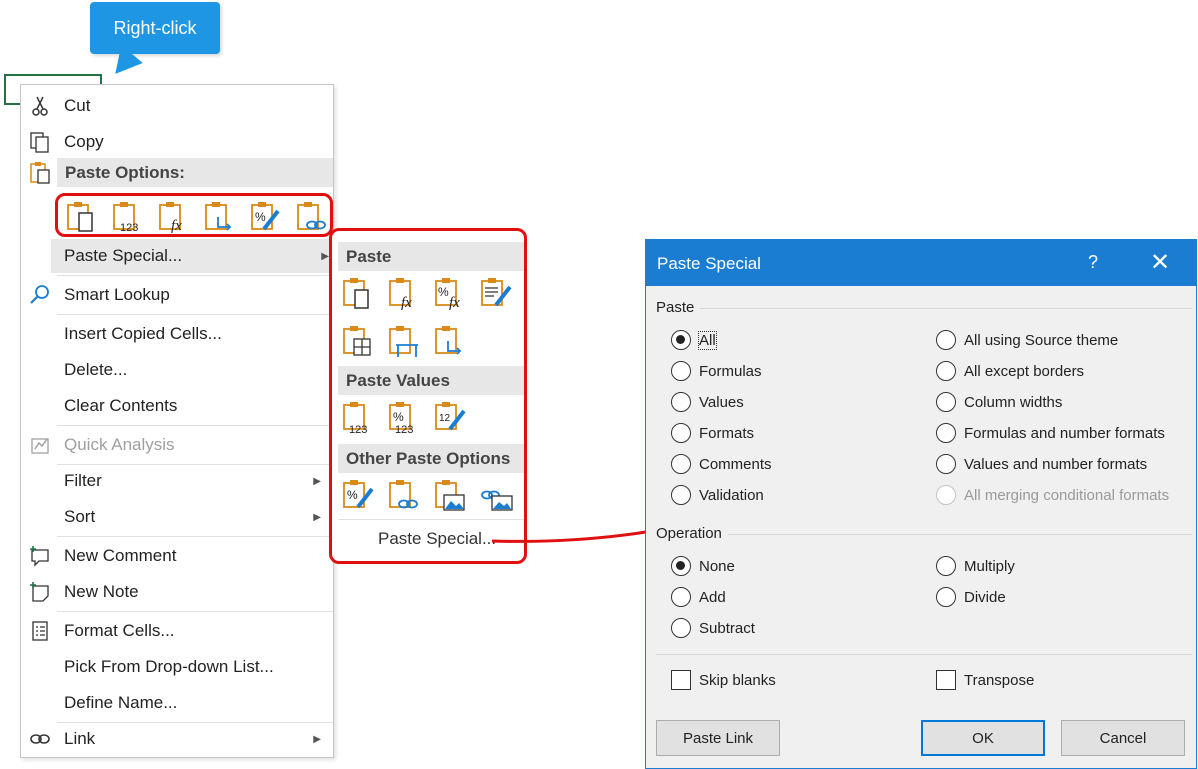 The width and height of the screenshot is (1198, 769). I want to click on radio-op-multiply: Multiply, so click(975, 566).